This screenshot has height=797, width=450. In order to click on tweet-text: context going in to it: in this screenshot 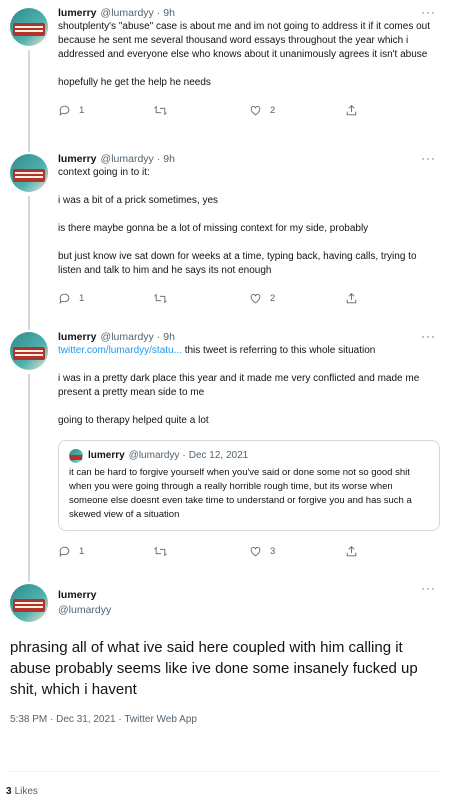, I will do `click(104, 172)`.